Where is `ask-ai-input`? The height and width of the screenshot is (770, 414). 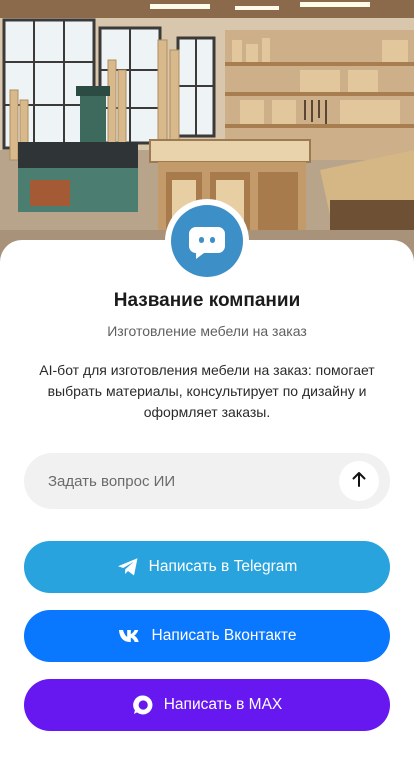 ask-ai-input is located at coordinates (193, 481).